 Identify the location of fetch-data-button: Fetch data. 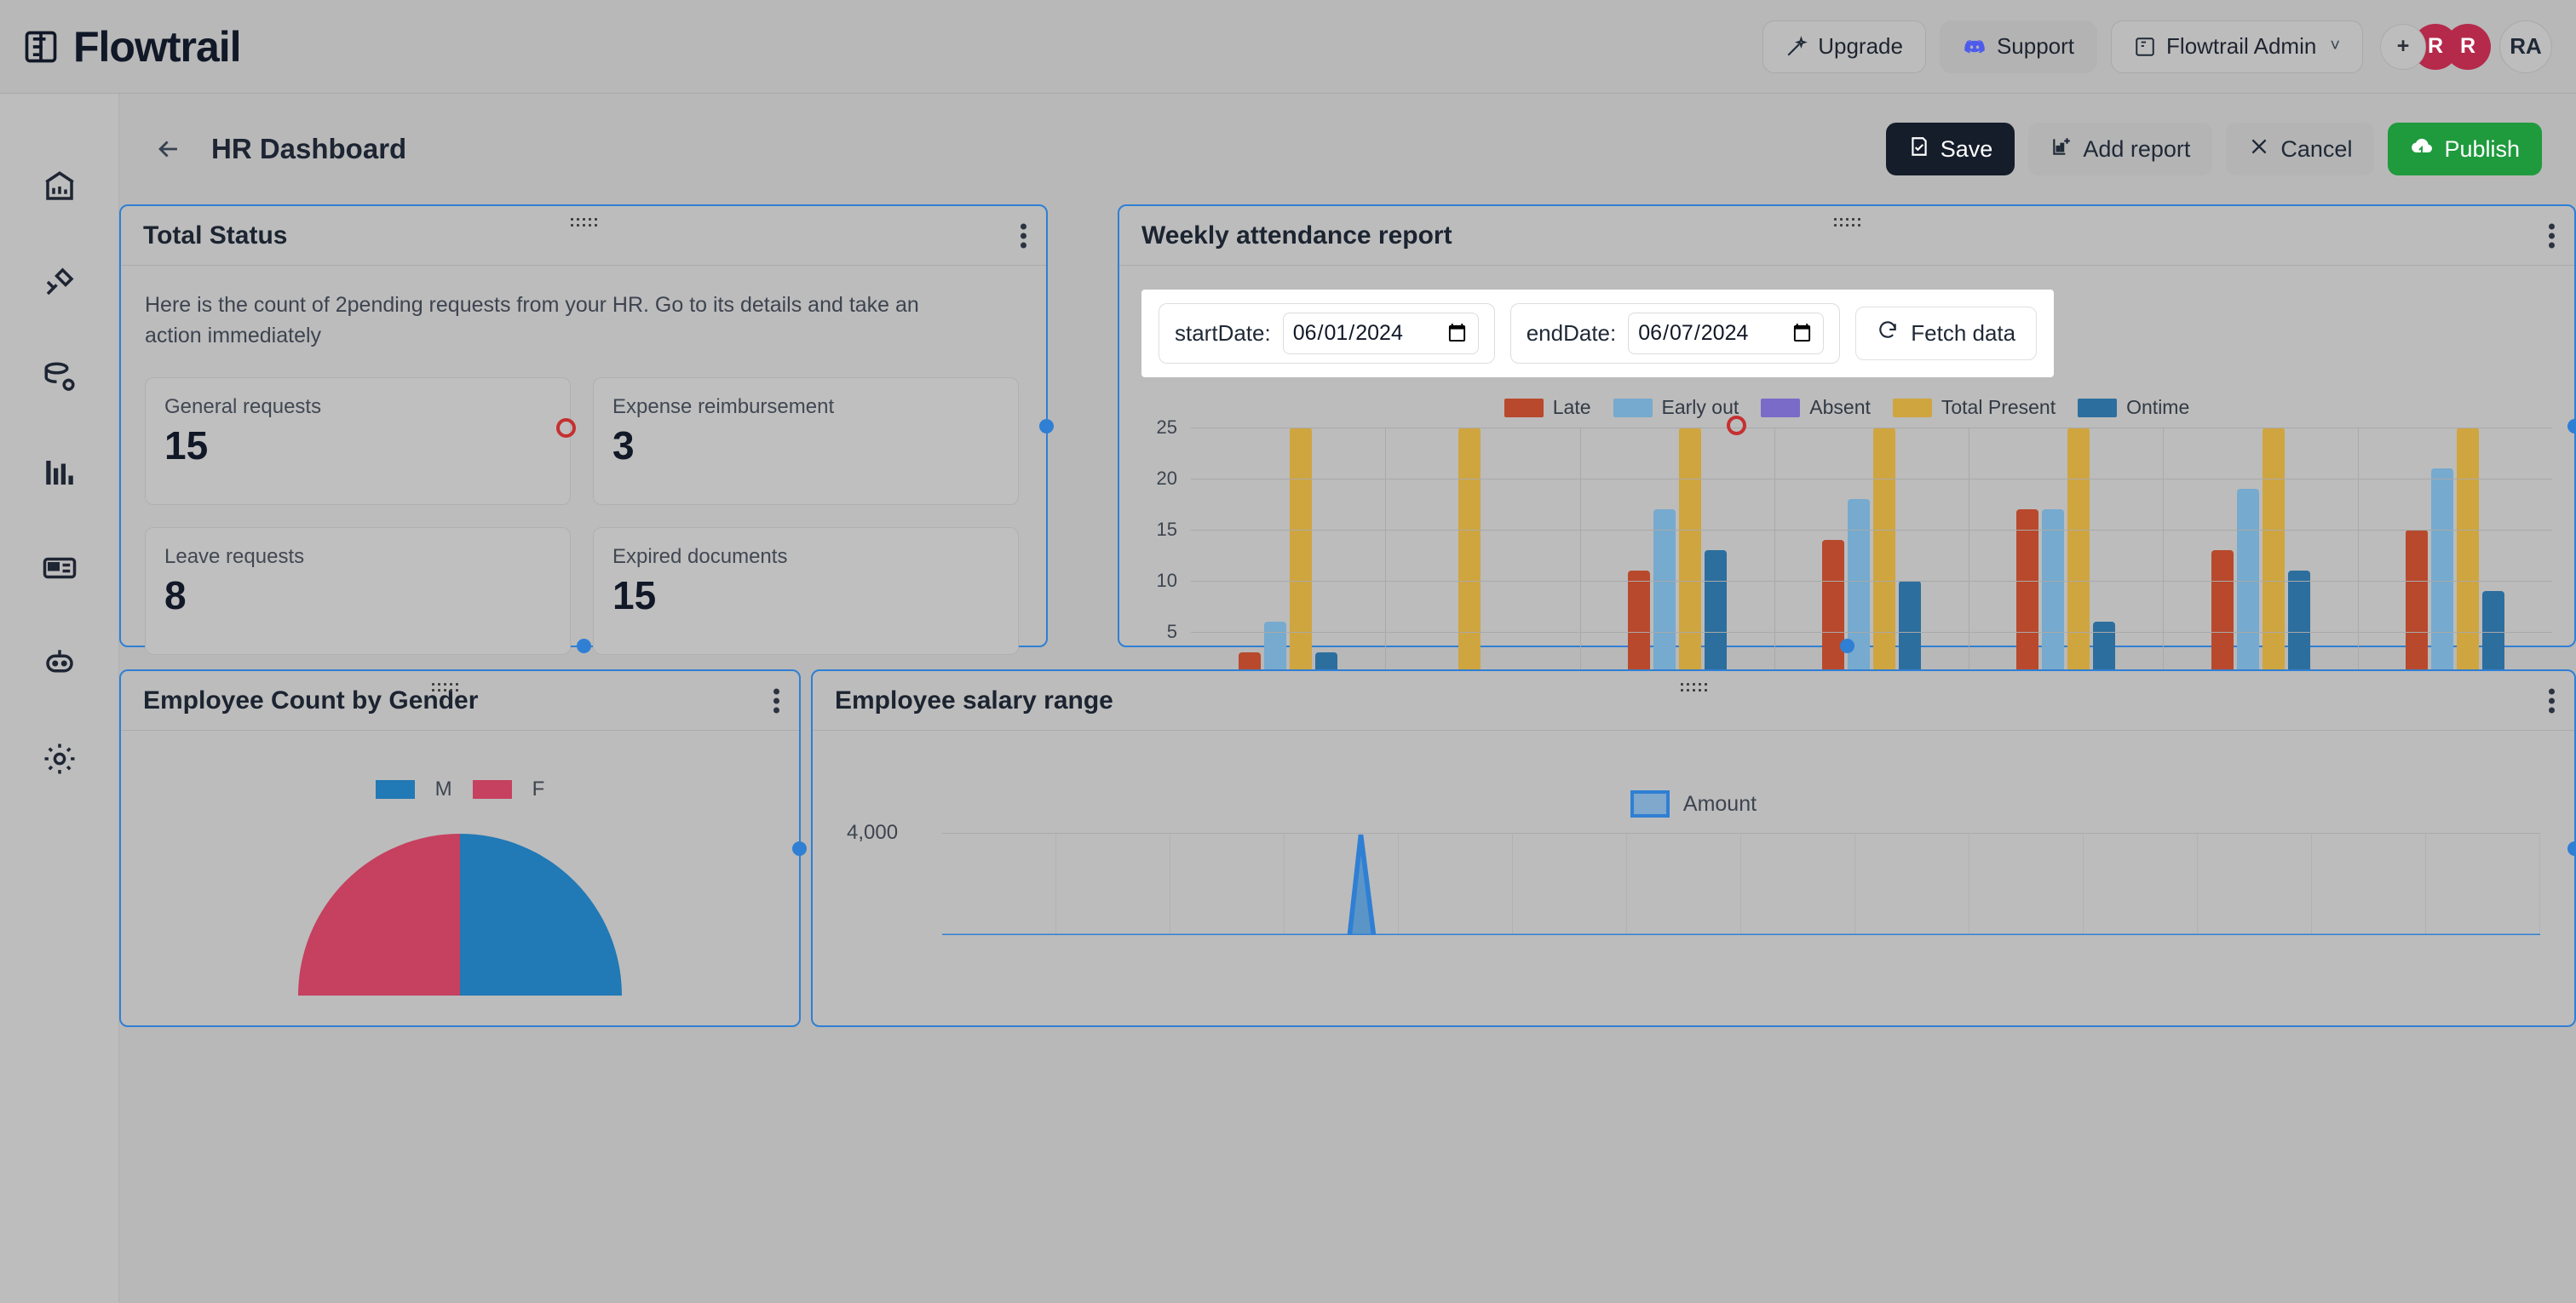
(1947, 333).